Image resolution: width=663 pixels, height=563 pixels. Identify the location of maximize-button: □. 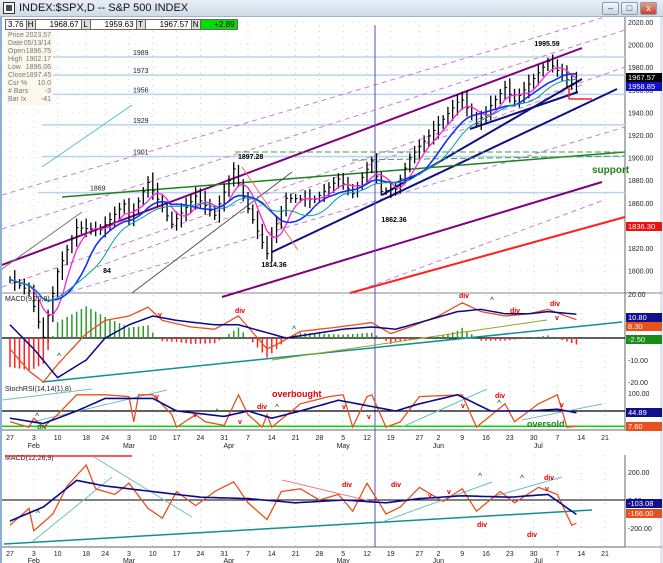
(629, 8).